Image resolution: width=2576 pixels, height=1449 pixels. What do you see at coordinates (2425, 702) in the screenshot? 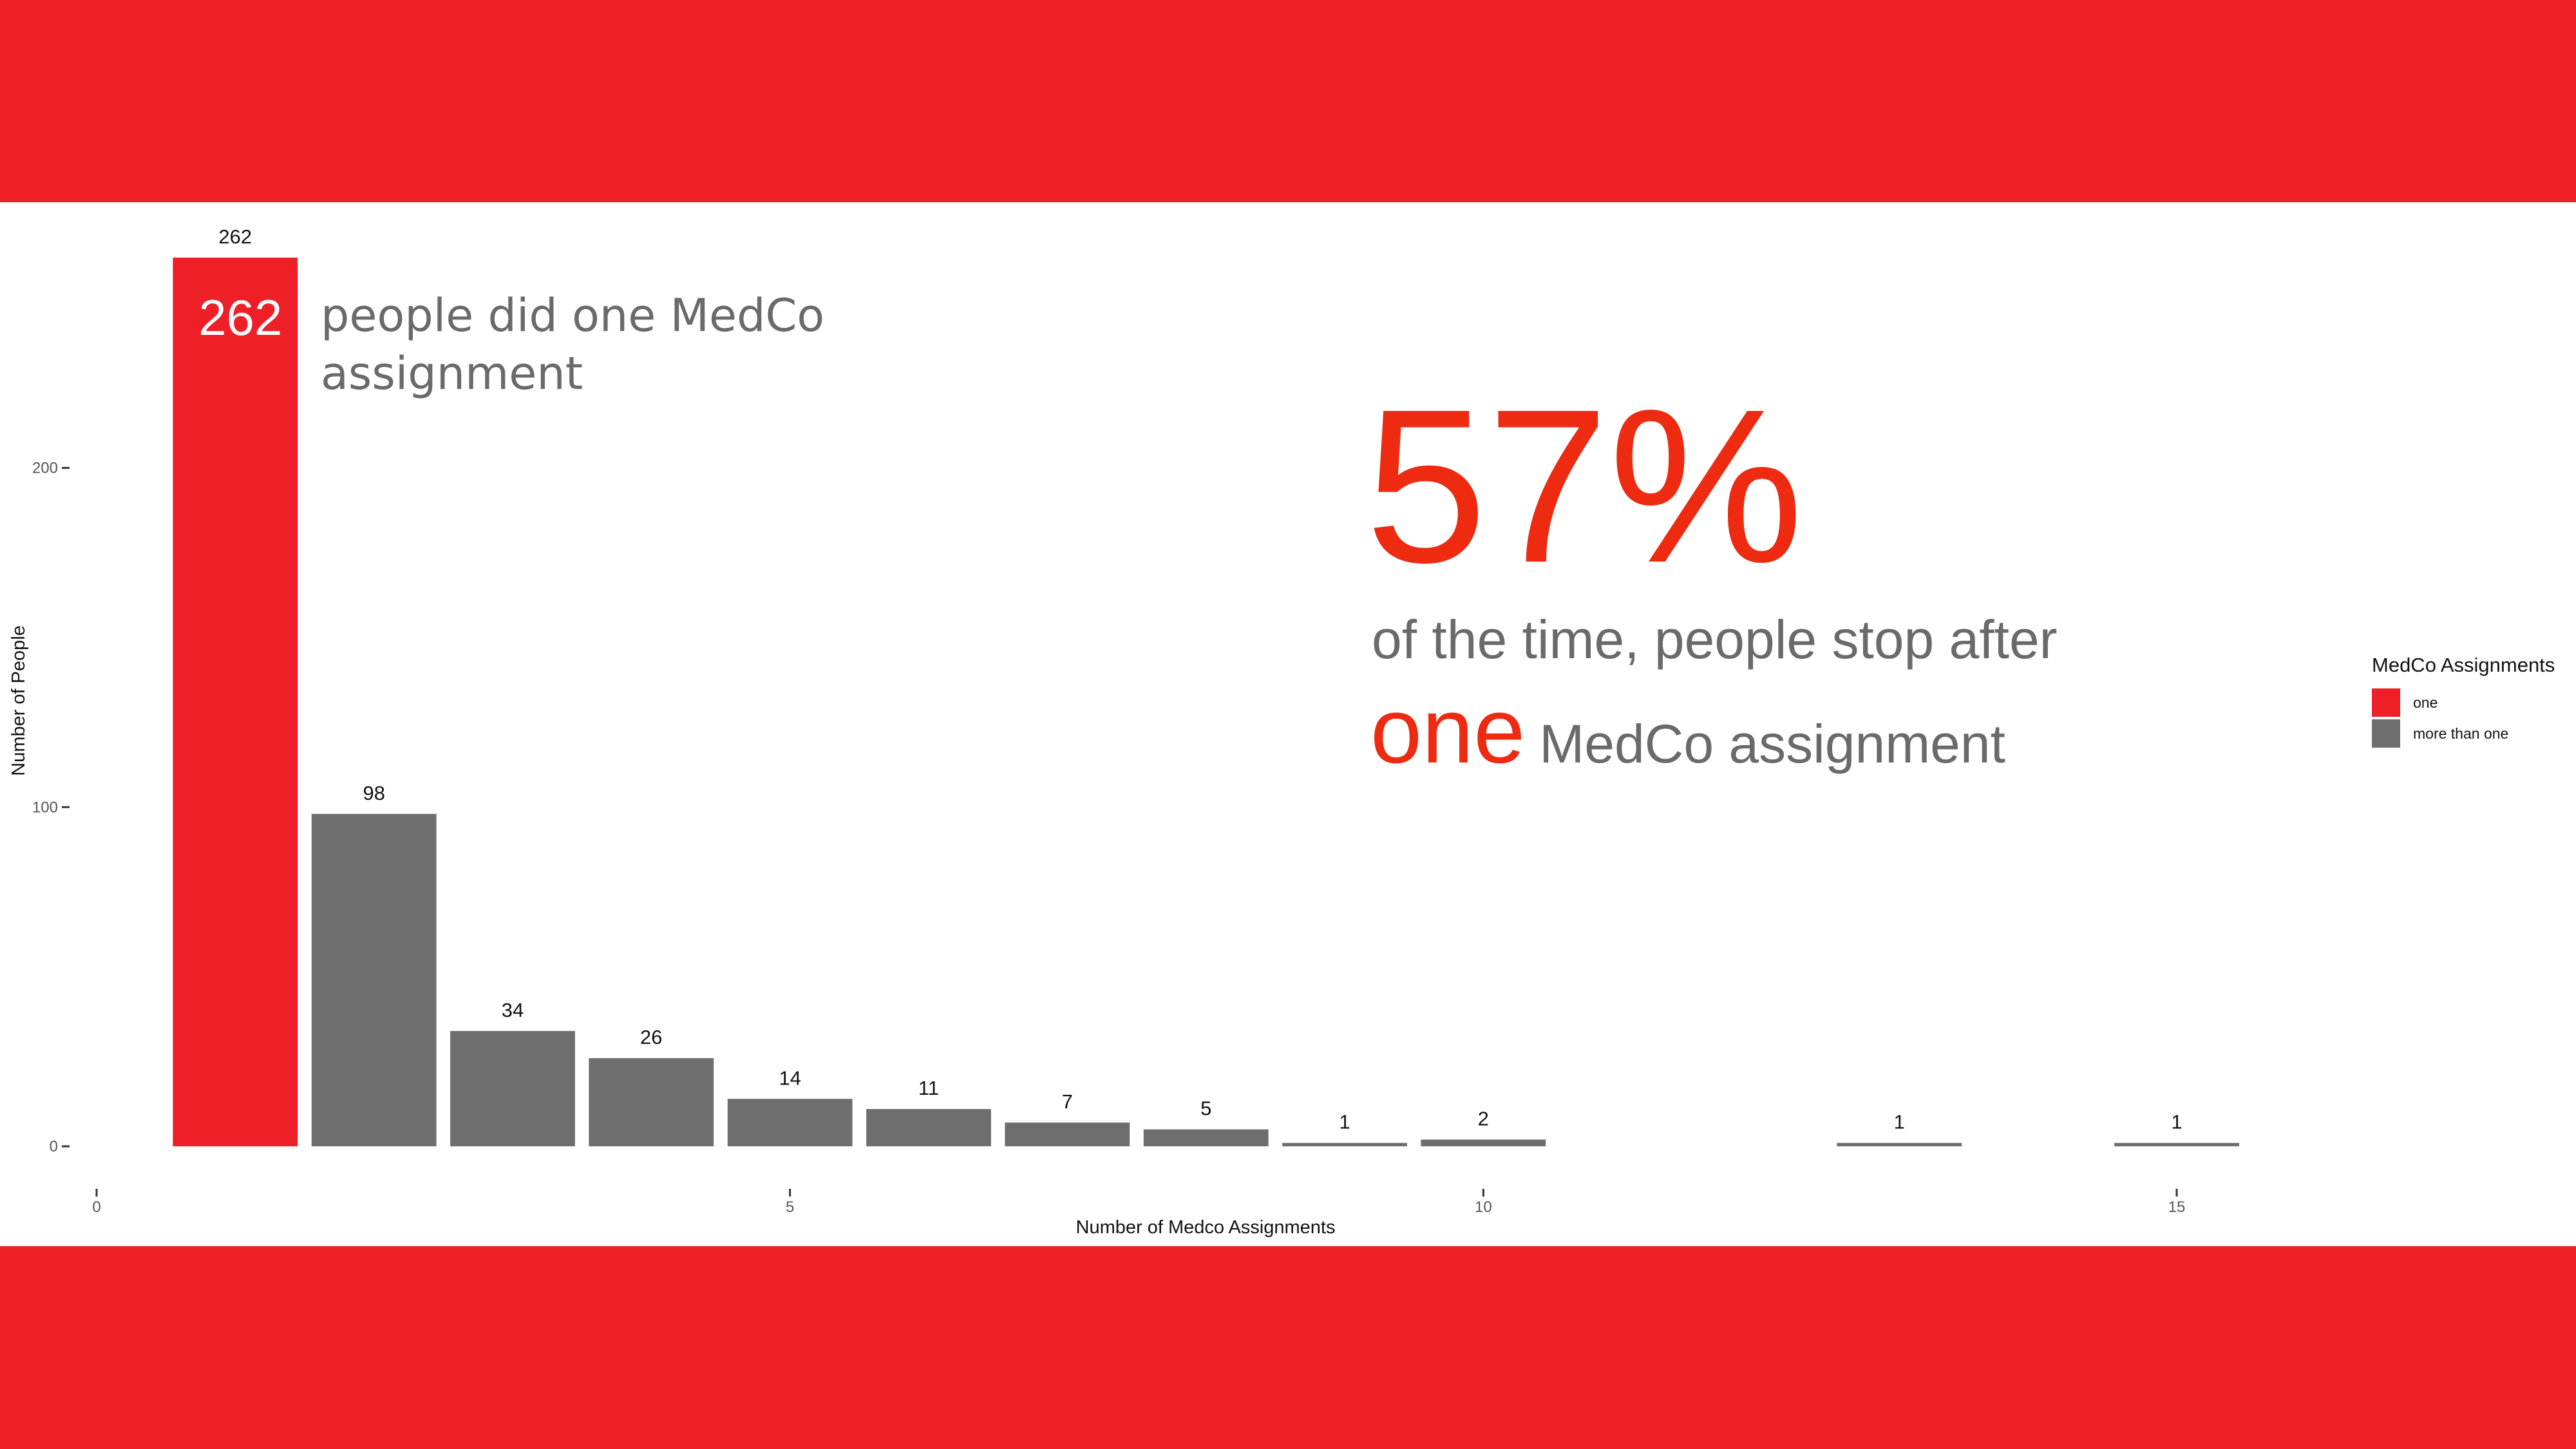
I see `legend-label-one: one` at bounding box center [2425, 702].